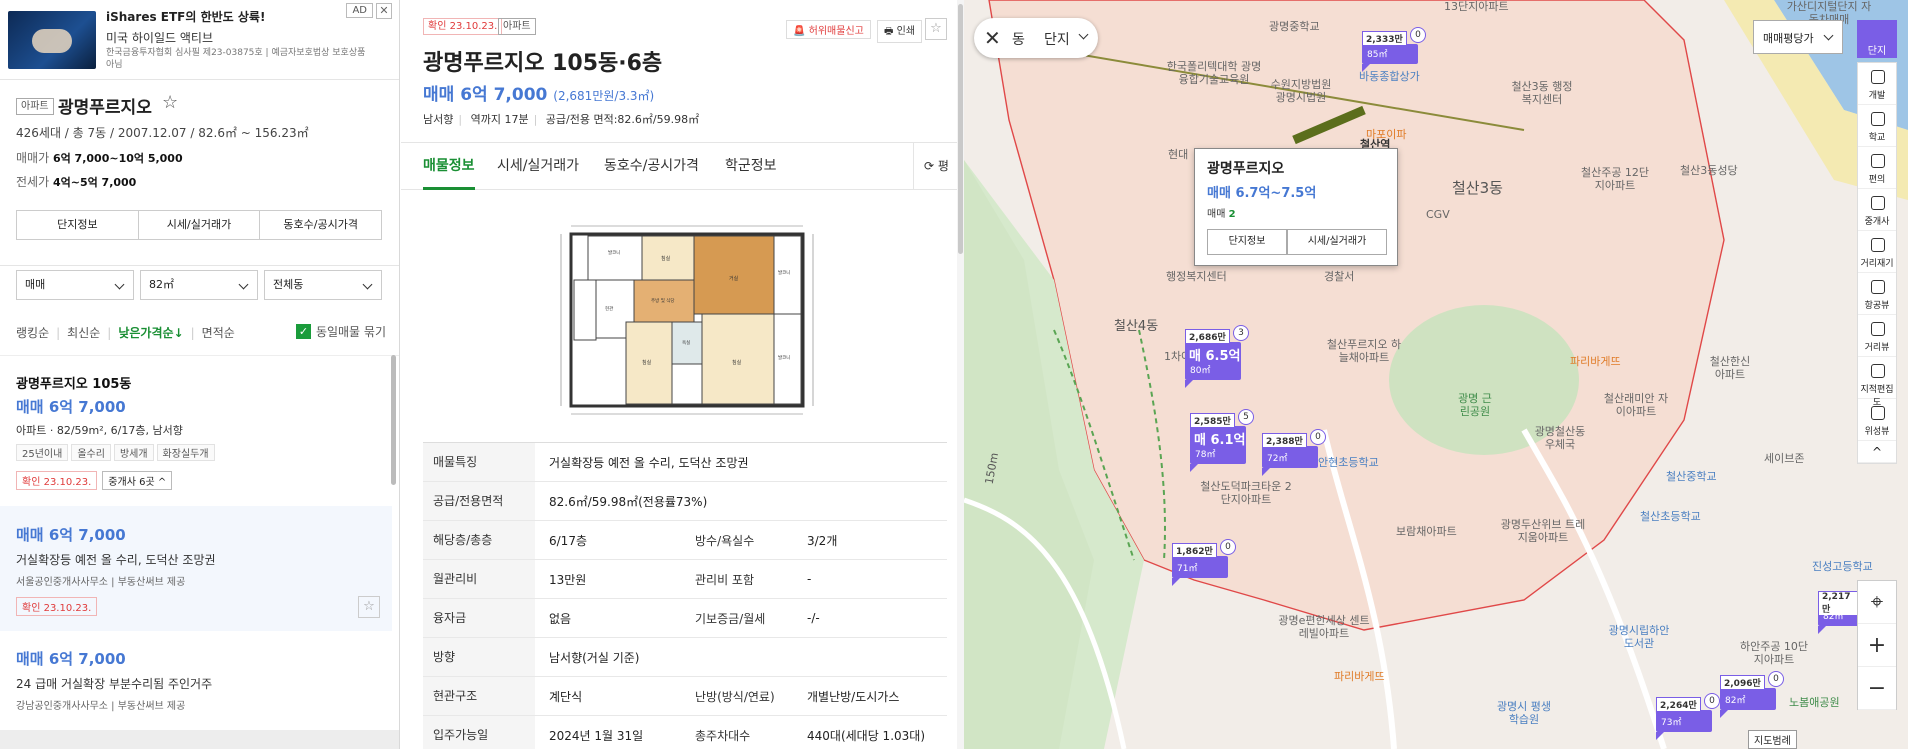  Describe the element at coordinates (1246, 417) in the screenshot. I see `pin-count: 5` at that location.